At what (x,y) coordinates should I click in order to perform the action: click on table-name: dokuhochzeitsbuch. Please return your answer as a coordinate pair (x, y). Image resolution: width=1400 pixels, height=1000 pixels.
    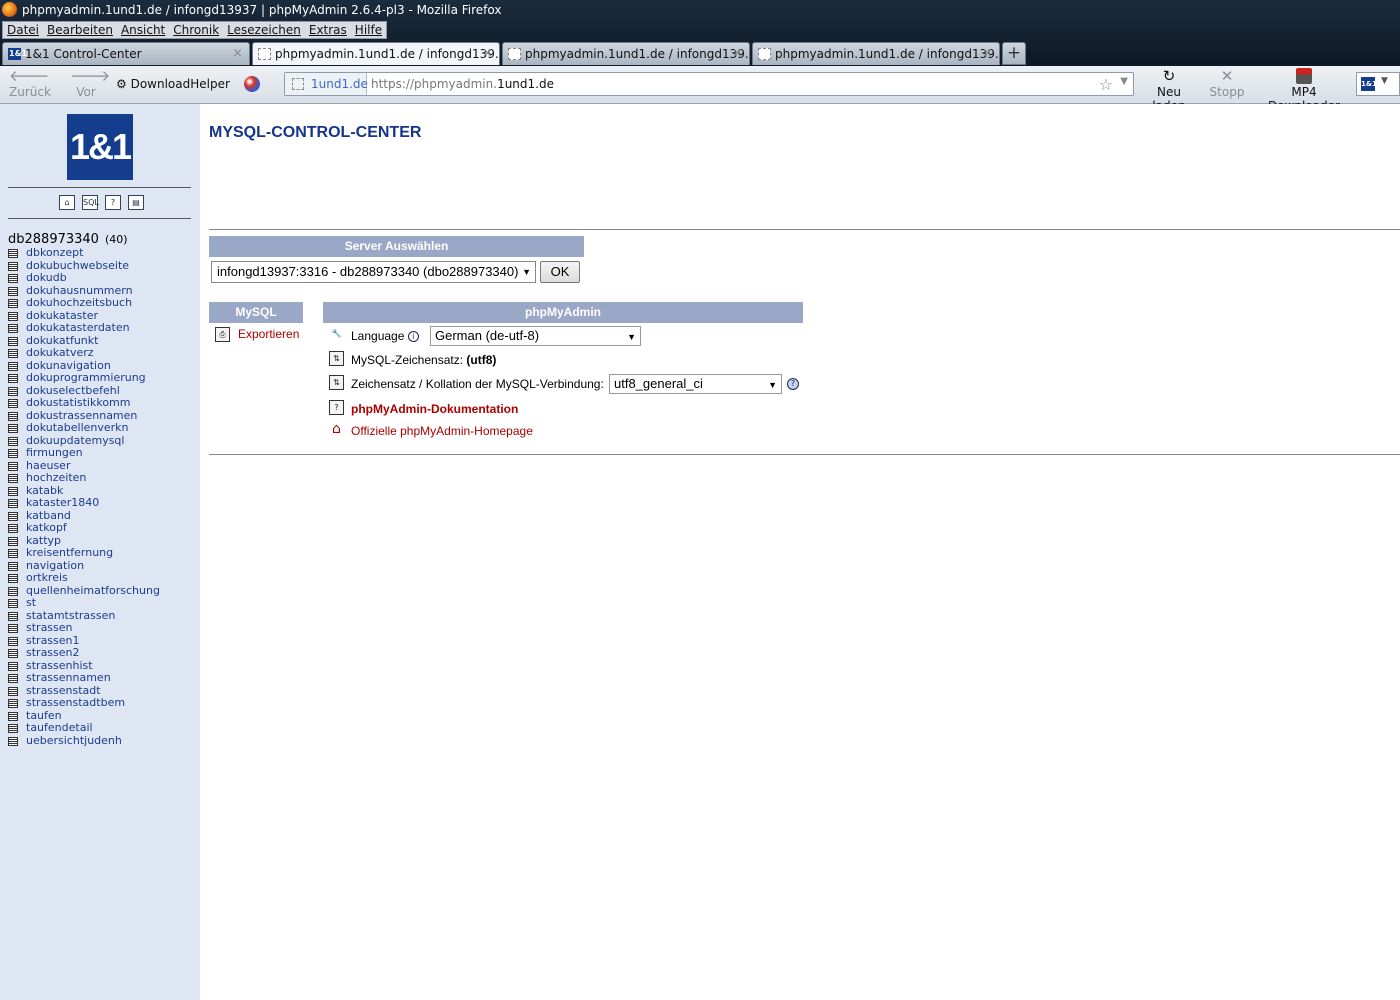
    Looking at the image, I should click on (79, 302).